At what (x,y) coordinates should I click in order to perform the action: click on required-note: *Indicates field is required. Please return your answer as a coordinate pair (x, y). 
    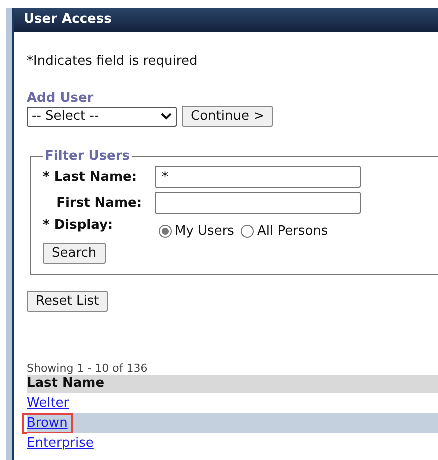
    Looking at the image, I should click on (112, 61).